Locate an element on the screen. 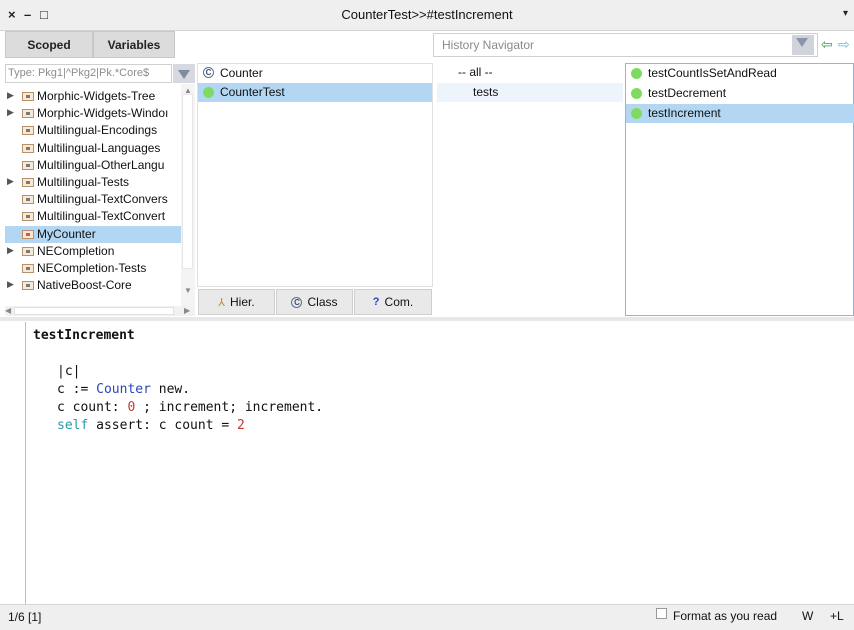 The height and width of the screenshot is (630, 854). code-line: c count: 0 ; increment; increment. is located at coordinates (190, 407).